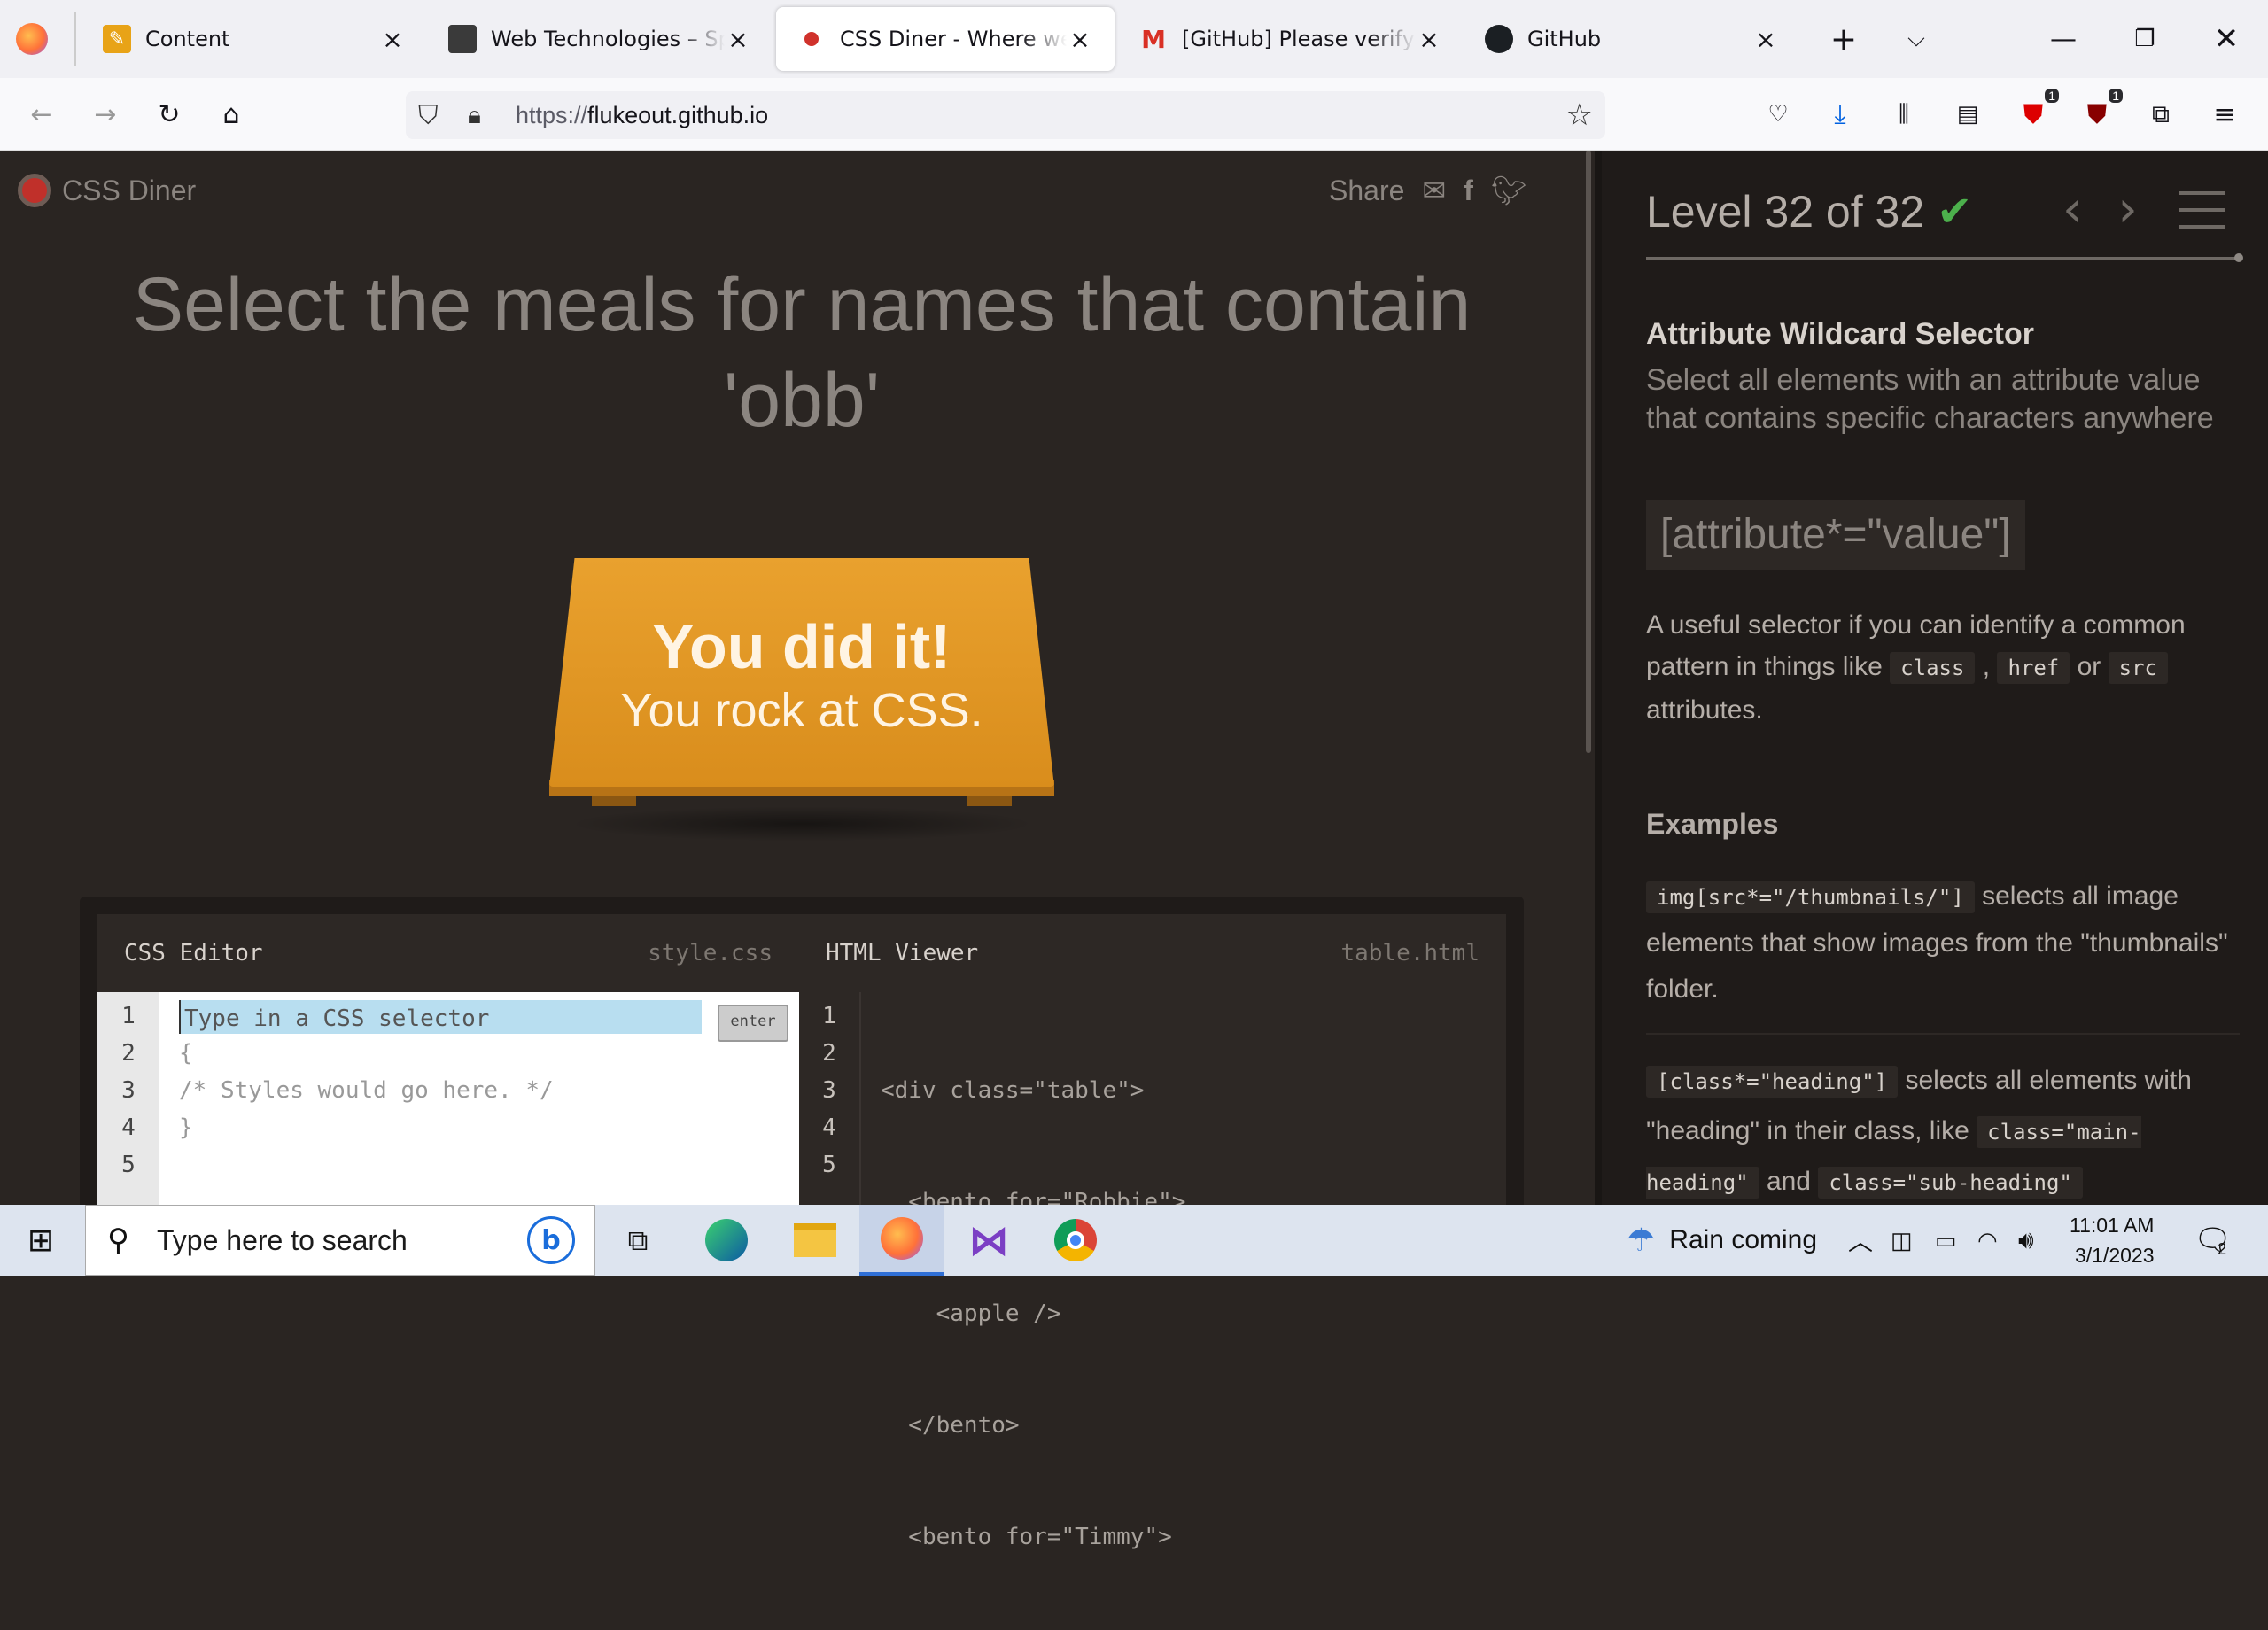 This screenshot has height=1630, width=2268. Describe the element at coordinates (2202, 216) in the screenshot. I see `level-menu-icon` at that location.